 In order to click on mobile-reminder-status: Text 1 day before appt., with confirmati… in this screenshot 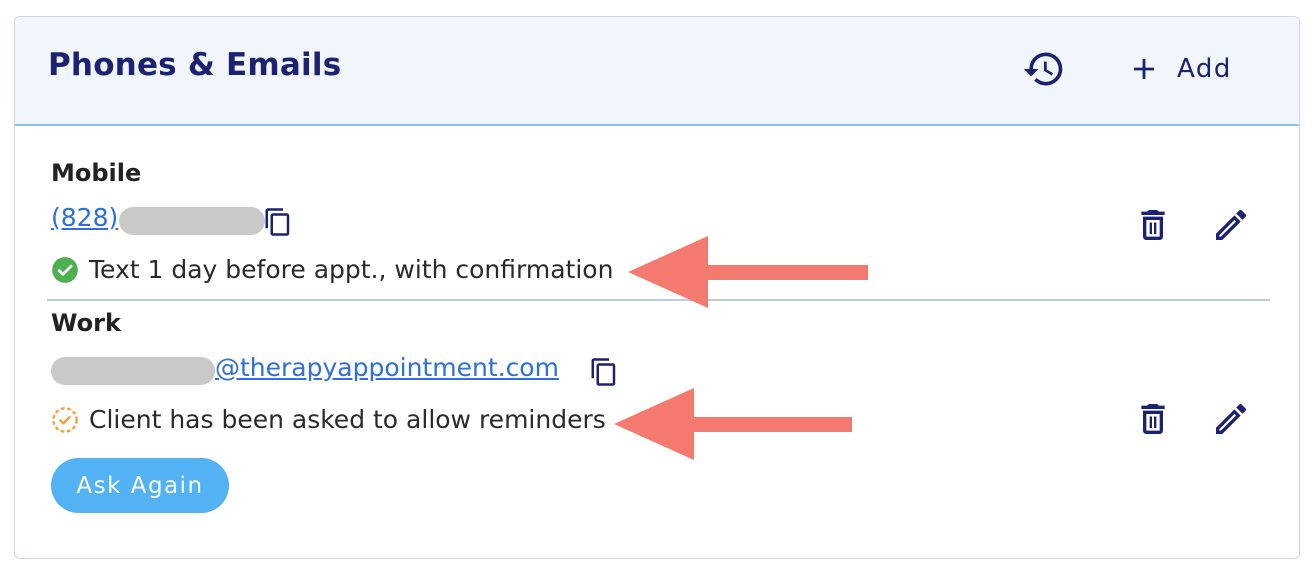, I will do `click(332, 269)`.